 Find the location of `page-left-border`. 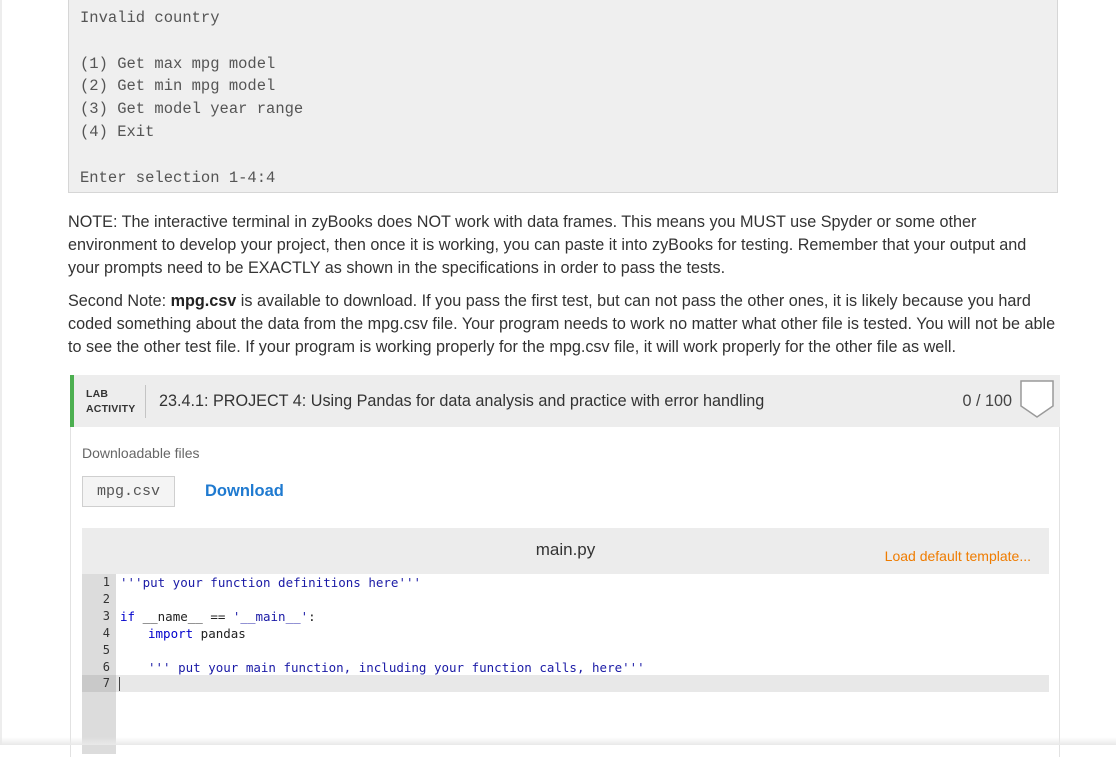

page-left-border is located at coordinates (1, 372).